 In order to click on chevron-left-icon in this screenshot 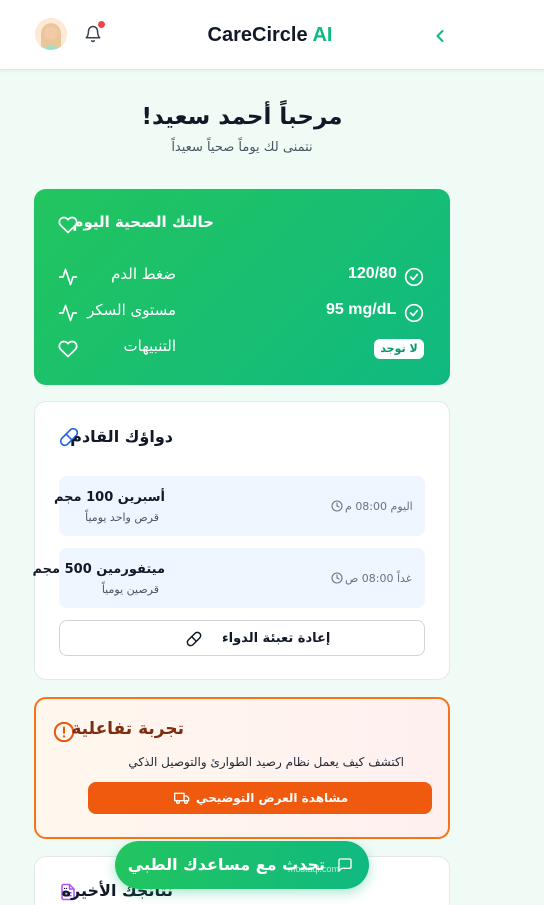, I will do `click(440, 36)`.